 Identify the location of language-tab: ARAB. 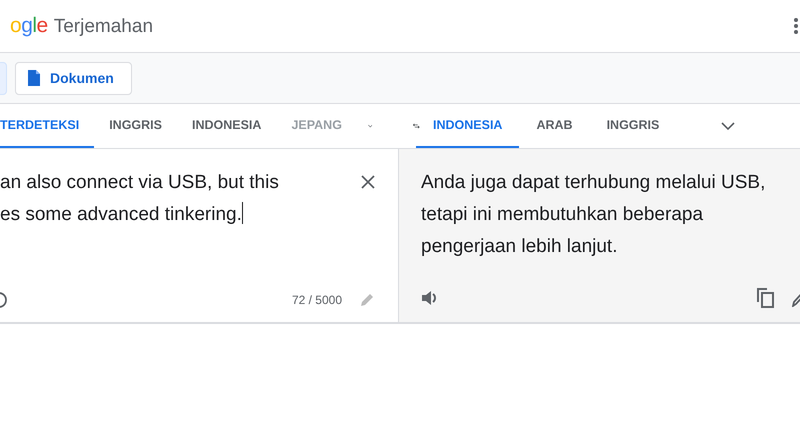
(554, 126).